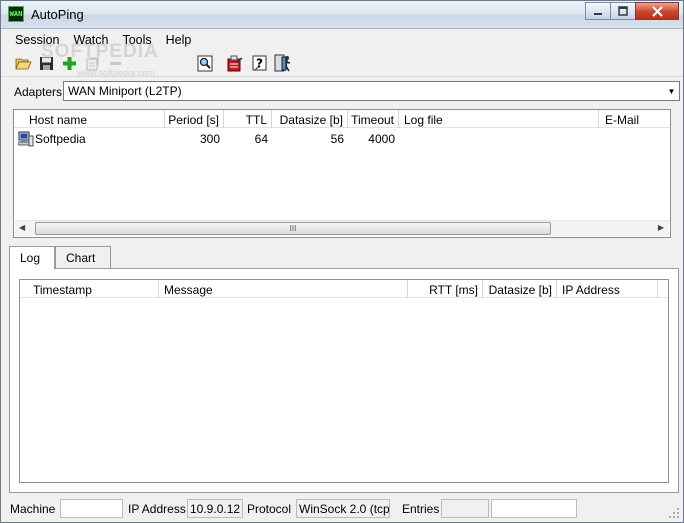 The height and width of the screenshot is (523, 684). Describe the element at coordinates (57, 14) in the screenshot. I see `window-title: AutoPing` at that location.